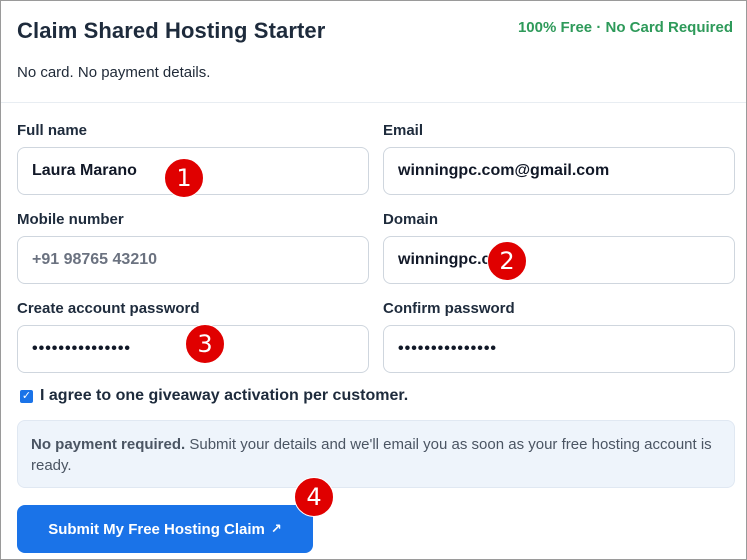 The height and width of the screenshot is (560, 747). Describe the element at coordinates (559, 260) in the screenshot. I see `domain-input` at that location.